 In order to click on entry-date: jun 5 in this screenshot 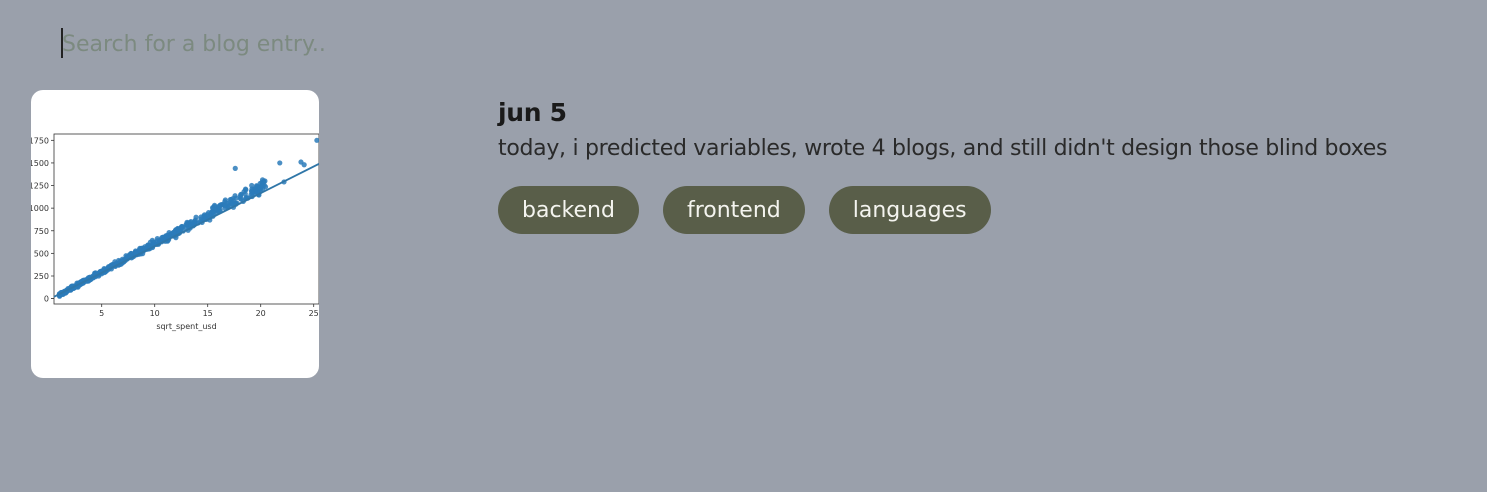, I will do `click(978, 113)`.